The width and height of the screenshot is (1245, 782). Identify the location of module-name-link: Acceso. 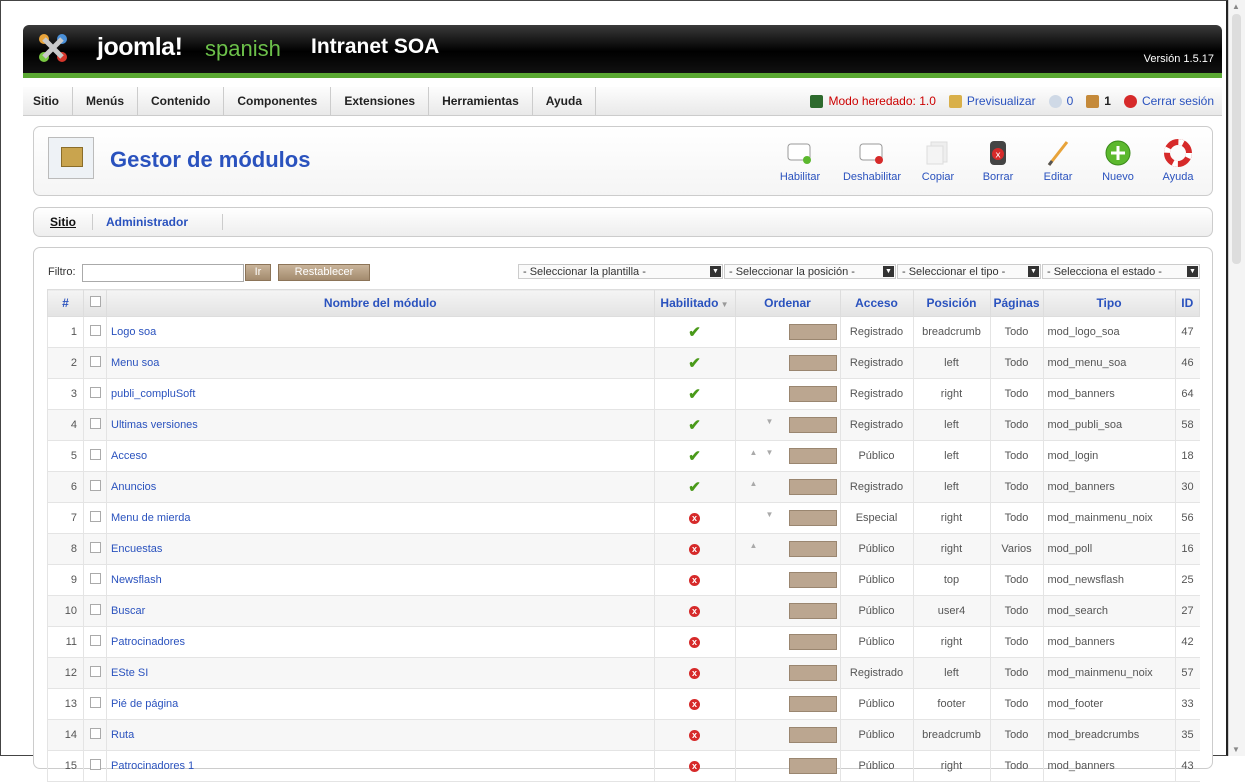
(380, 456).